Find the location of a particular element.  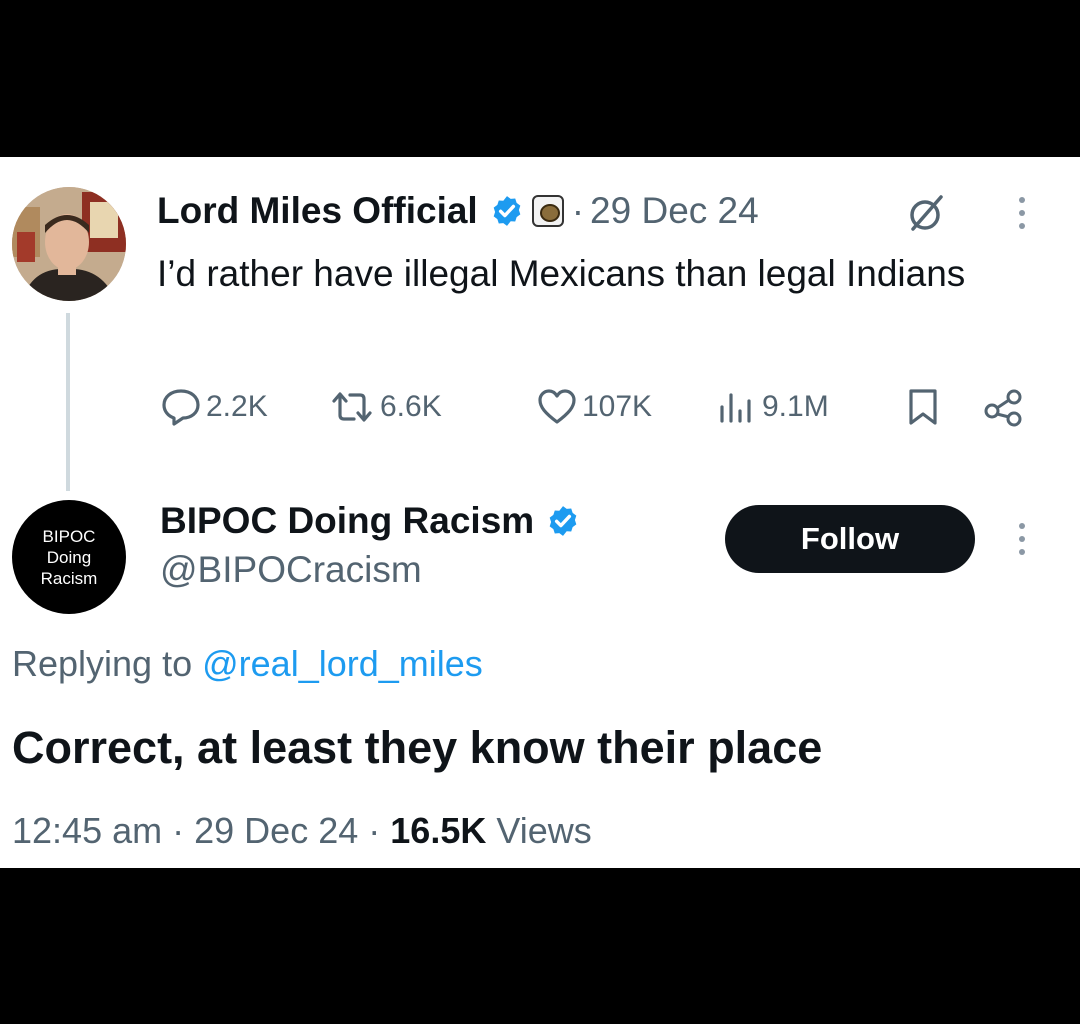

parent-header: Lord Miles Official · 29 Dec 24 is located at coordinates (592, 211).